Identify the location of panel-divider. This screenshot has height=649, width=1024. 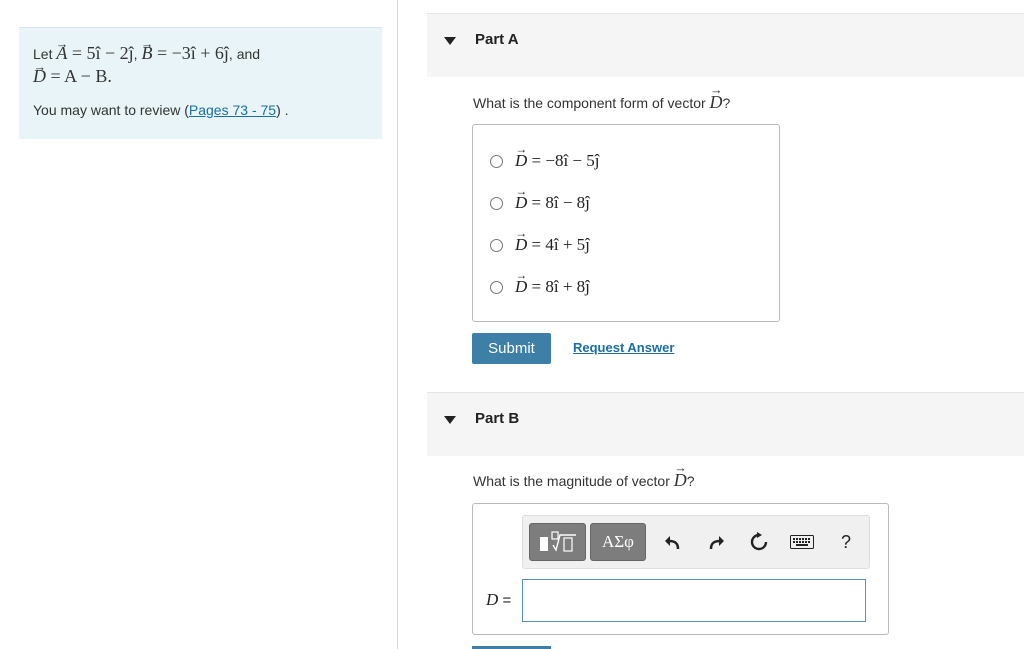
(397, 324).